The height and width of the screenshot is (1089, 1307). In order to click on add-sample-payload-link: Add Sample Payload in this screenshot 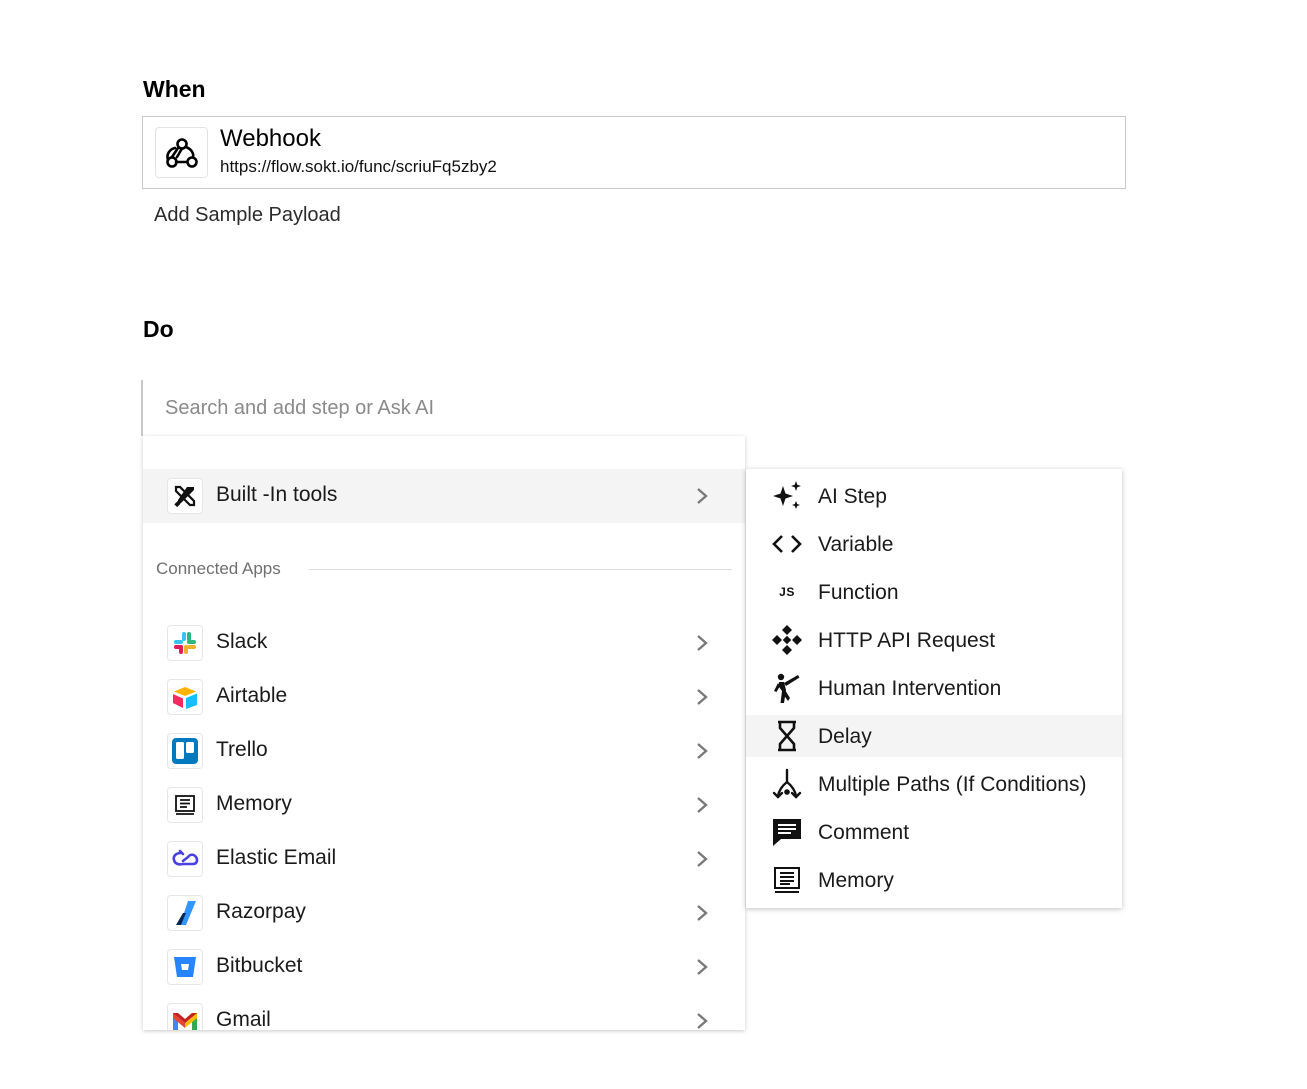, I will do `click(247, 215)`.